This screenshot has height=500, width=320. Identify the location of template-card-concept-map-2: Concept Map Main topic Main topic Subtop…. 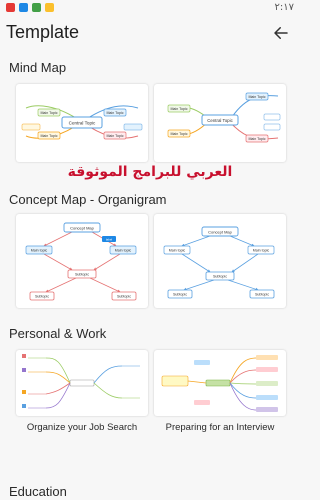
(220, 261).